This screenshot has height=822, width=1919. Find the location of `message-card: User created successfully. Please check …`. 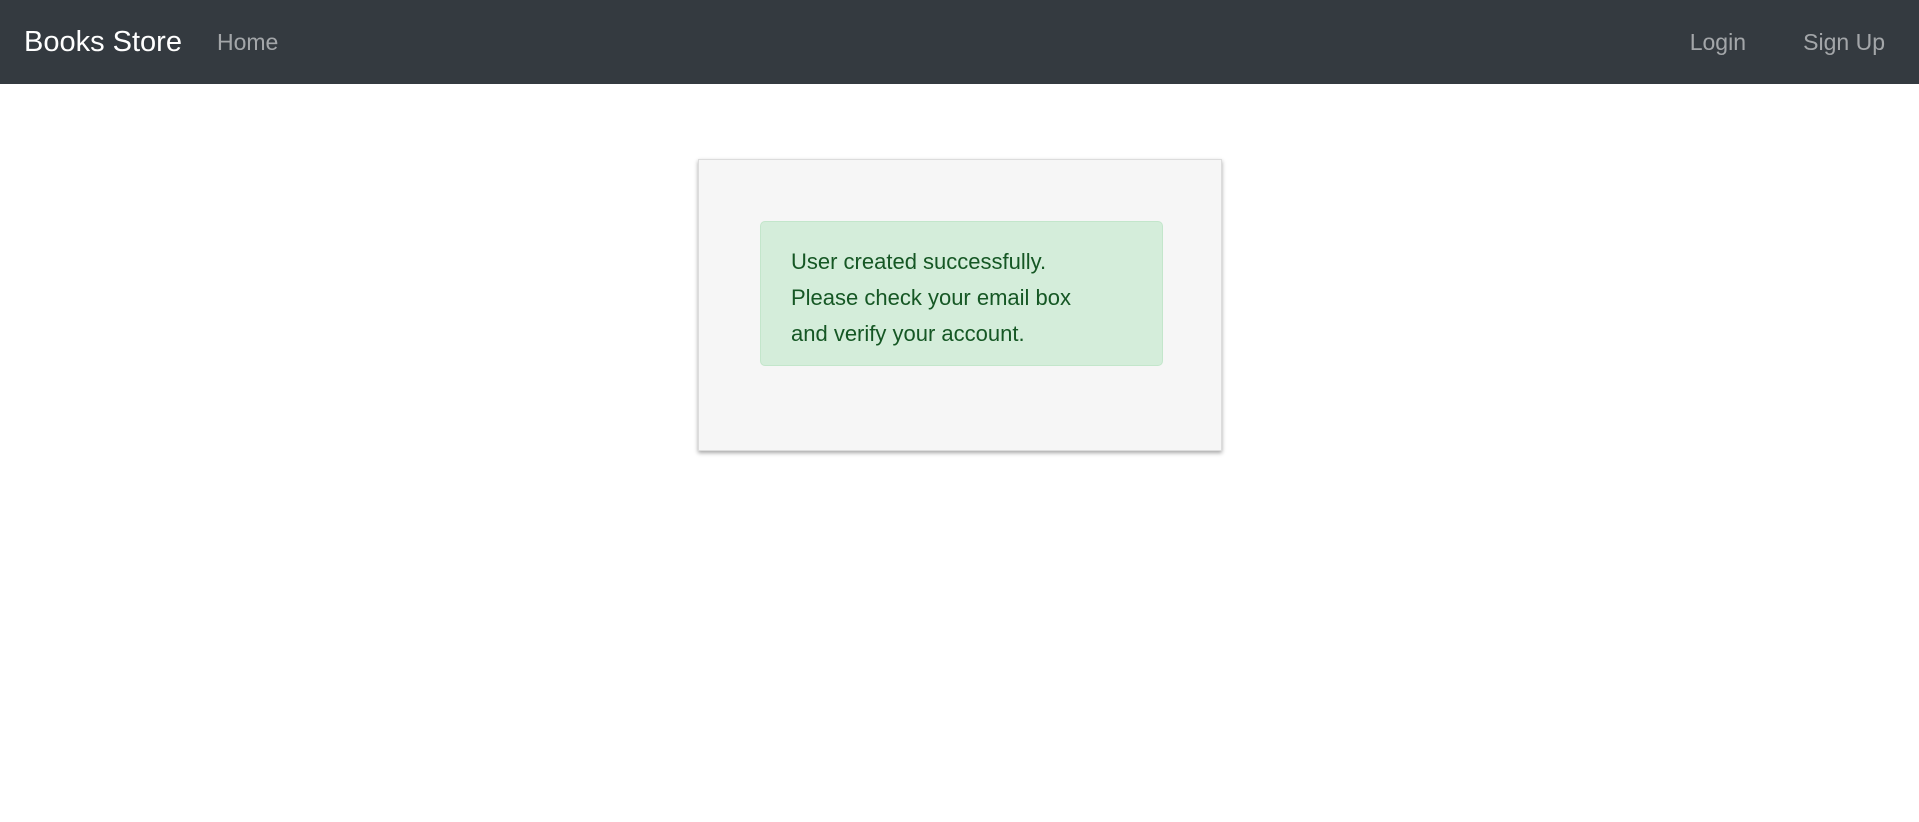

message-card: User created successfully. Please check … is located at coordinates (960, 305).